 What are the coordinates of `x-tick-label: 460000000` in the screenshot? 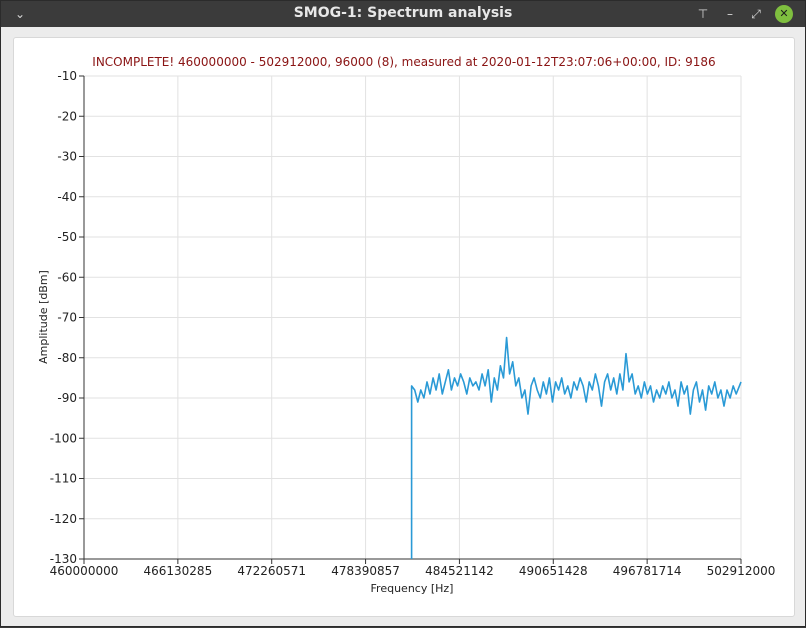 It's located at (84, 571).